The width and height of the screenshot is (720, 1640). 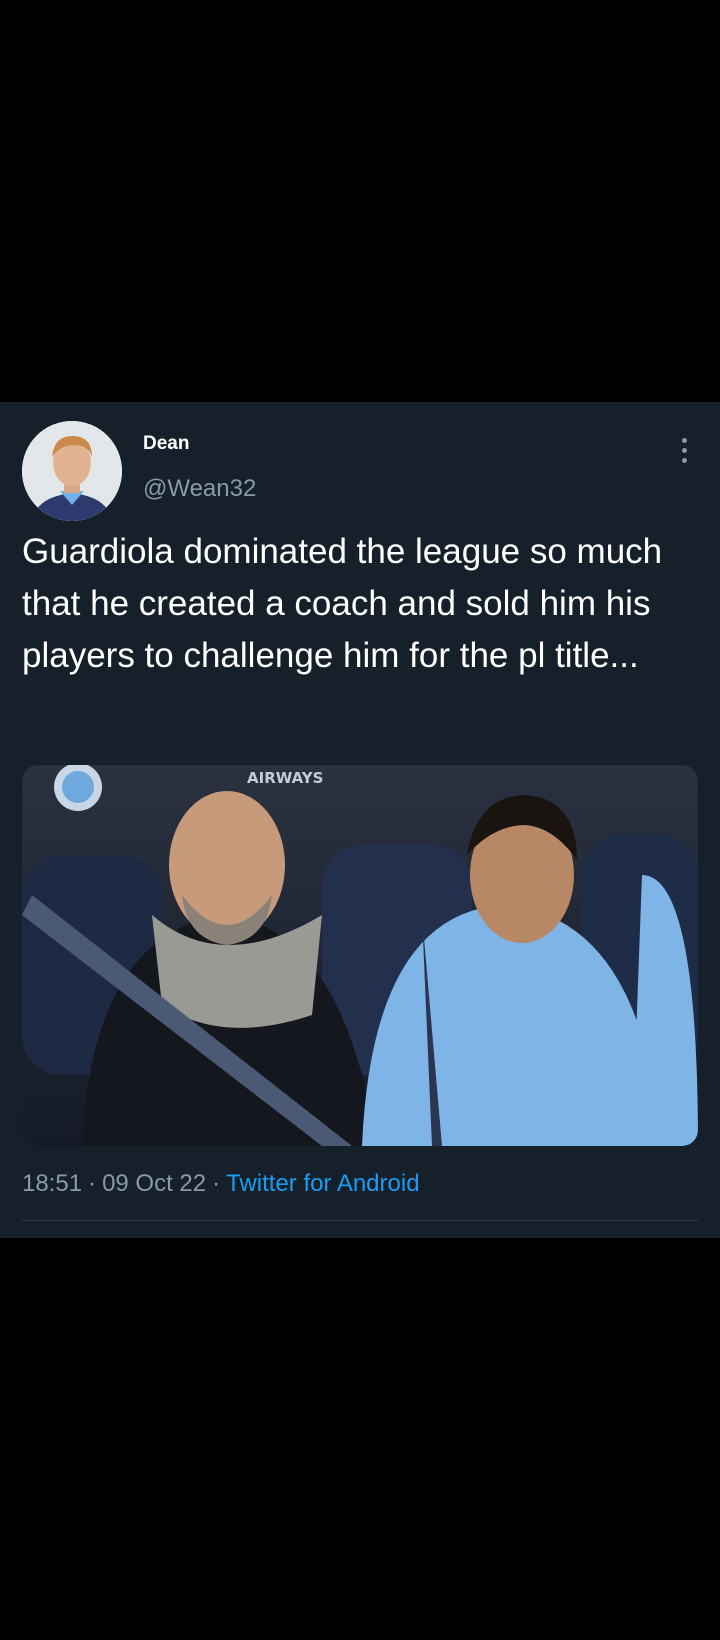 I want to click on tweet-date: 09 Oct 22, so click(x=154, y=1183).